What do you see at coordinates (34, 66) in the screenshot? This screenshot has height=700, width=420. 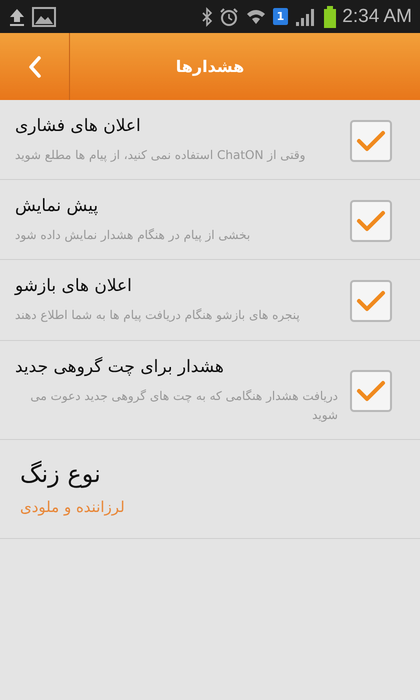 I see `back-icon` at bounding box center [34, 66].